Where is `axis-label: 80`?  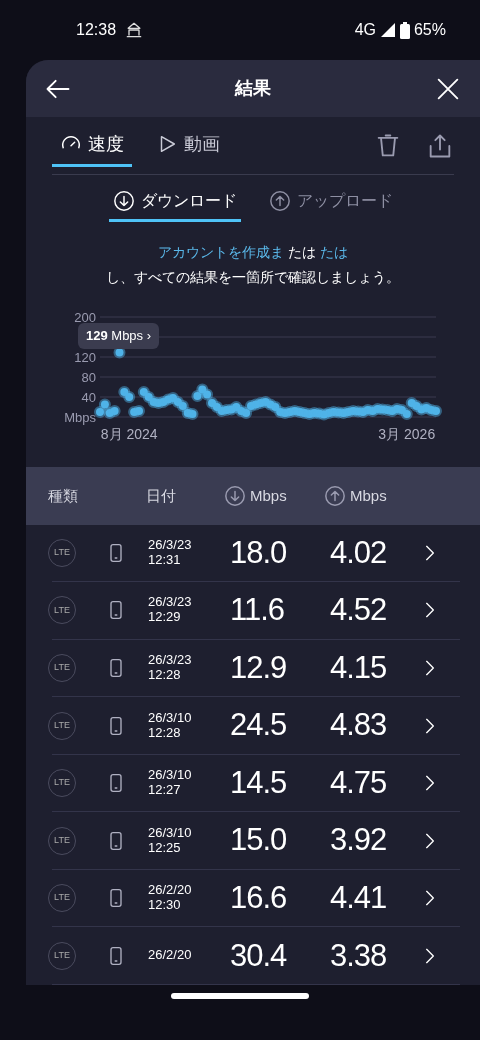
axis-label: 80 is located at coordinates (88, 378).